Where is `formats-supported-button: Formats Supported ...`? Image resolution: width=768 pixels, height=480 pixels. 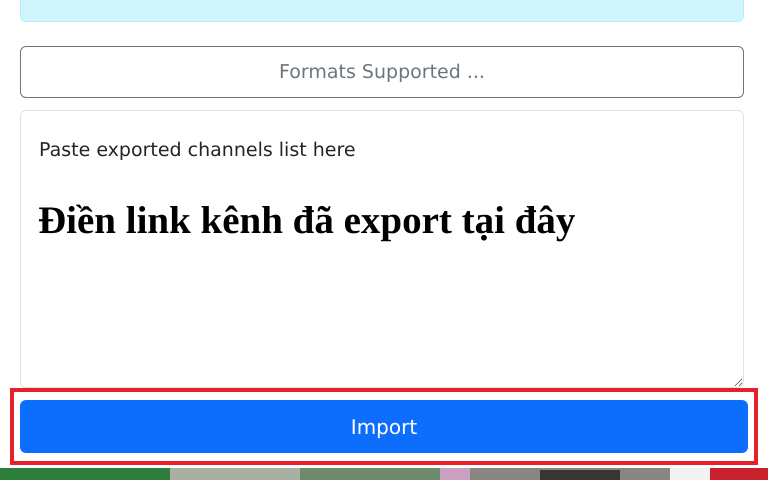
formats-supported-button: Formats Supported ... is located at coordinates (382, 72).